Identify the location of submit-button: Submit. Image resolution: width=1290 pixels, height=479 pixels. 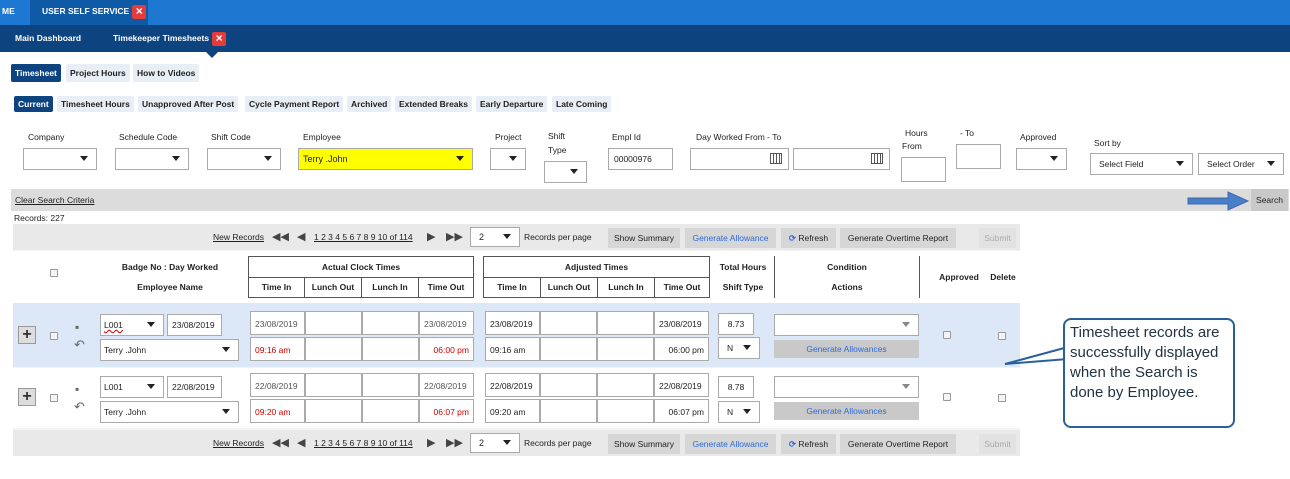
(997, 238).